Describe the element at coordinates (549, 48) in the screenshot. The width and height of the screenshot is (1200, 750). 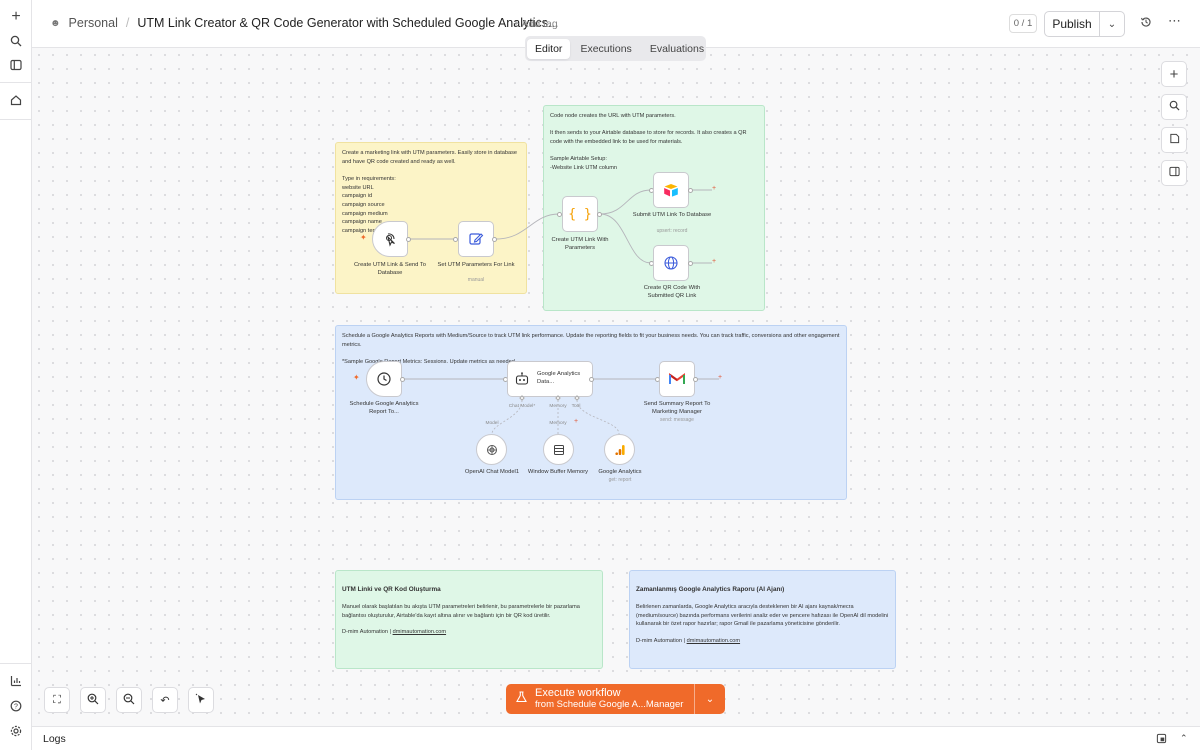
I see `tab-editor: Editor` at that location.